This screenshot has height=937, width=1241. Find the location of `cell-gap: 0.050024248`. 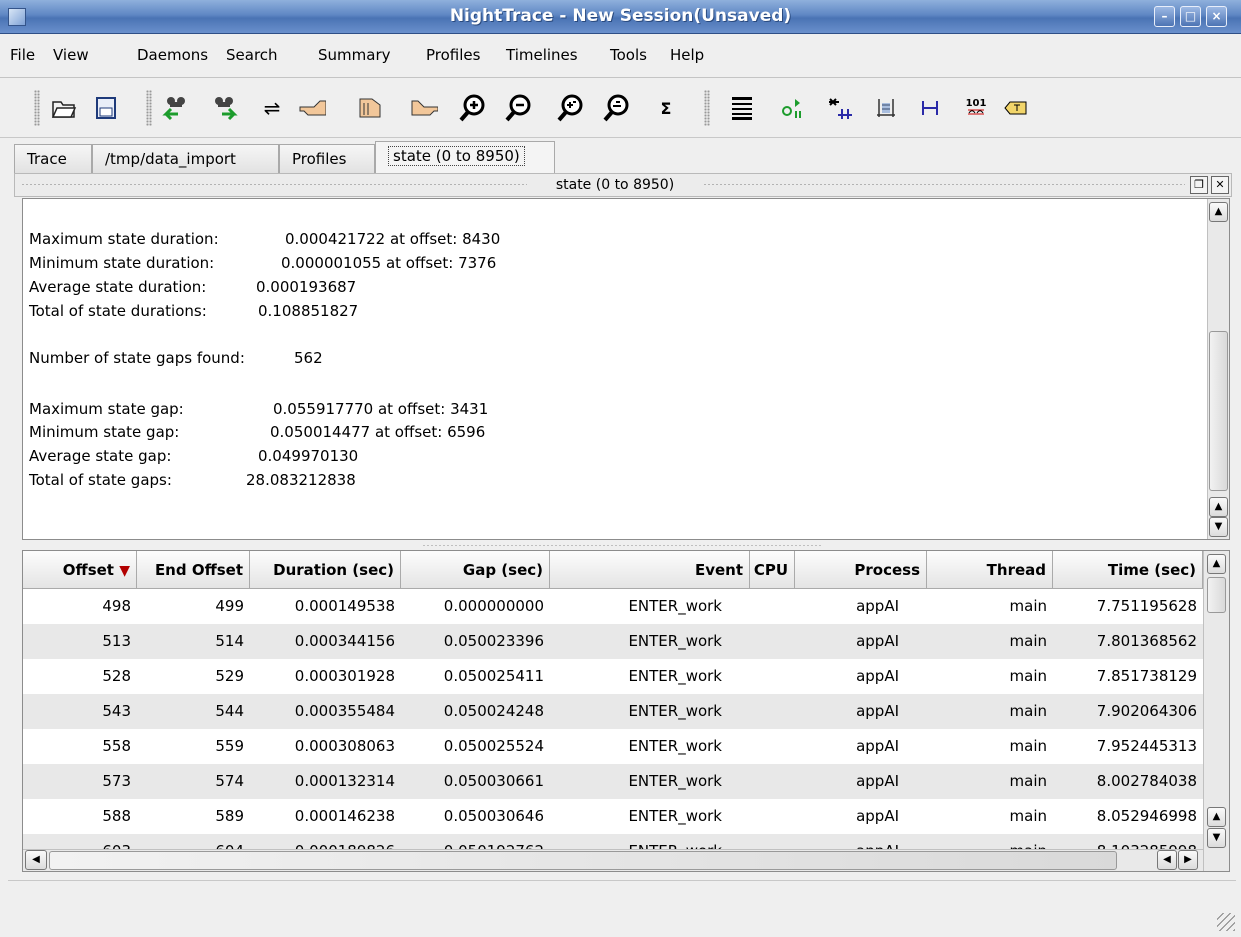

cell-gap: 0.050024248 is located at coordinates (493, 711).